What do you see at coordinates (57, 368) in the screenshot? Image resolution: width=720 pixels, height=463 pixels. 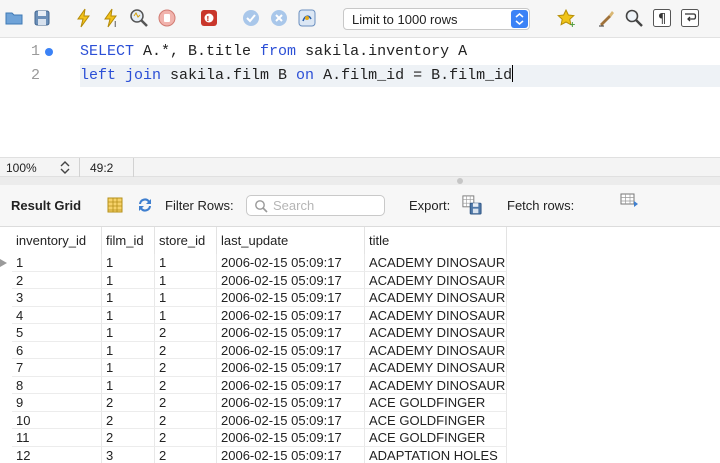 I see `cell-inventory-id: 7` at bounding box center [57, 368].